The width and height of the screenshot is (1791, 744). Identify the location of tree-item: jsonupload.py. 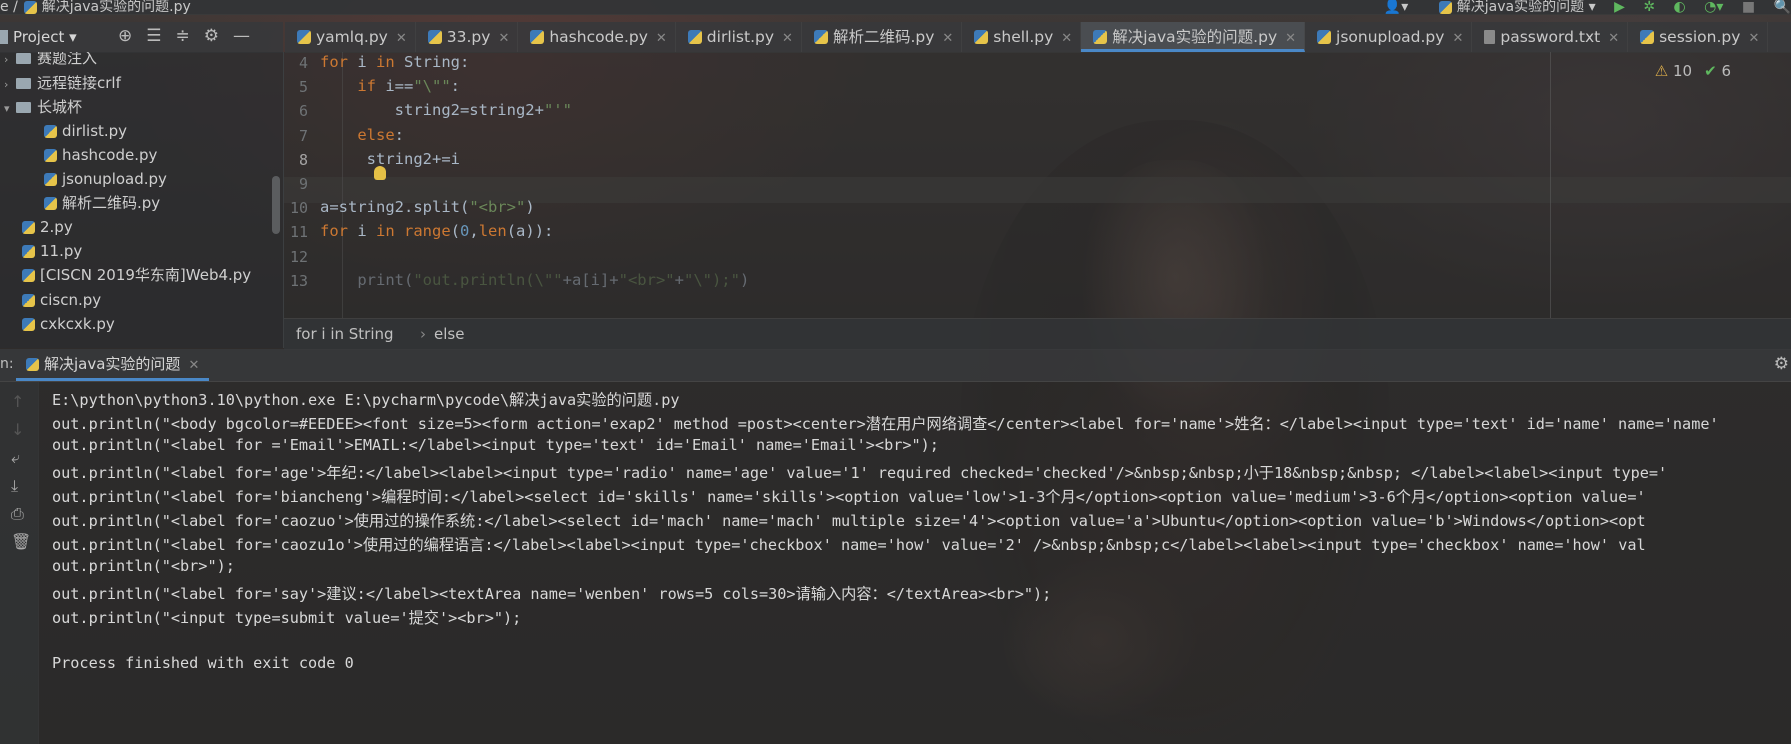
(105, 179).